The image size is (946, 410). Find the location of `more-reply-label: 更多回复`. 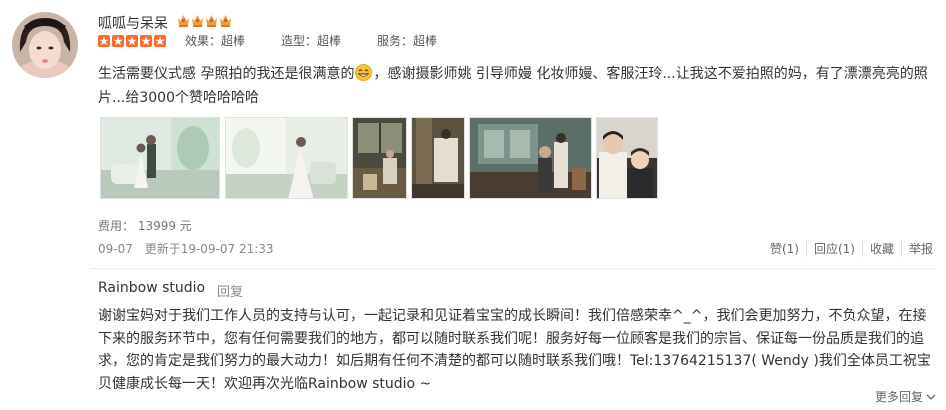

more-reply-label: 更多回复 is located at coordinates (898, 397).